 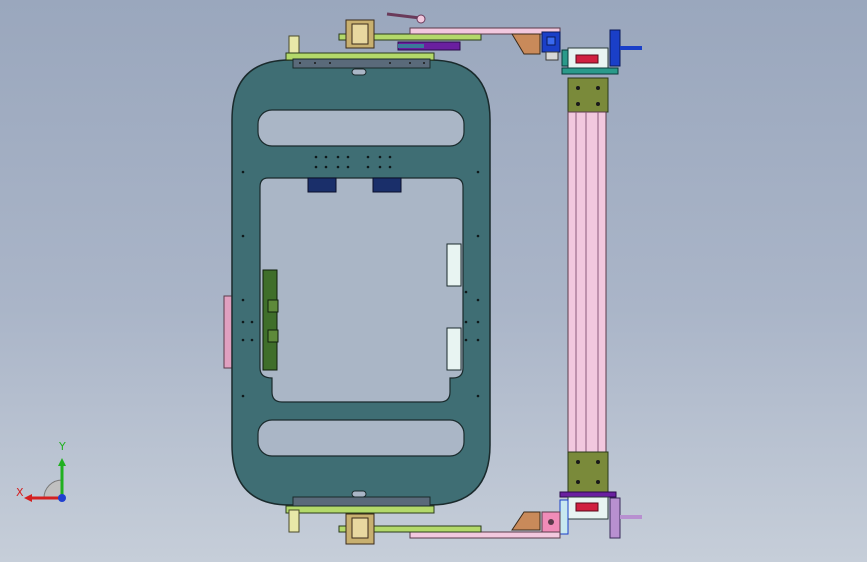 I want to click on y-axis-head, so click(x=62, y=462).